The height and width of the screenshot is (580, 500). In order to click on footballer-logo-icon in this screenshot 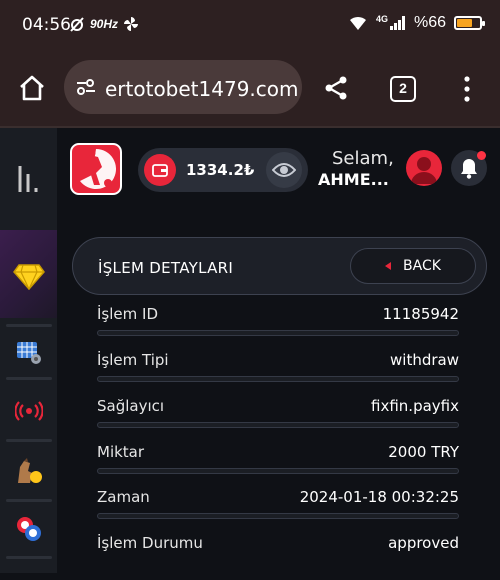, I will do `click(98, 169)`.